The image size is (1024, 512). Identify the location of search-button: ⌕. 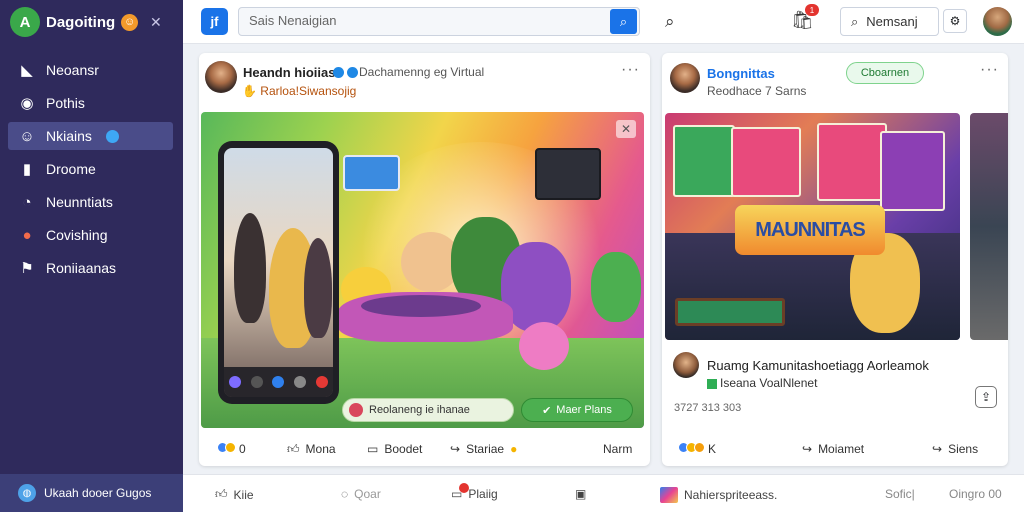
(623, 21).